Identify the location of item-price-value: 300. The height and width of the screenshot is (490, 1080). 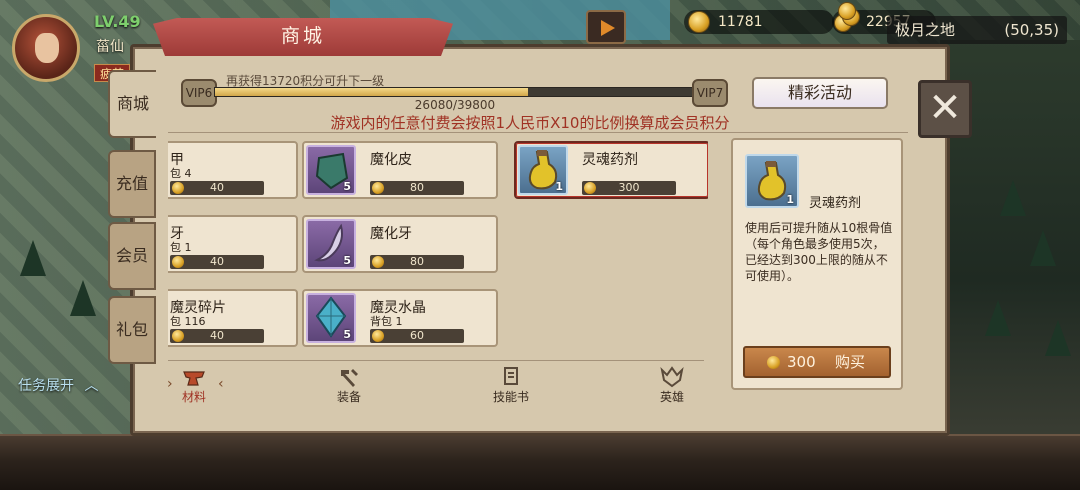
(629, 187).